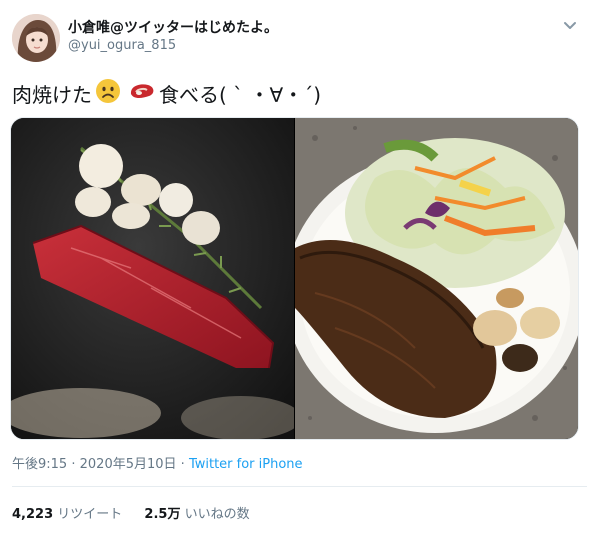 The height and width of the screenshot is (533, 599). What do you see at coordinates (240, 94) in the screenshot?
I see `tweet-text-part2: 食べる( ` ・∀・´)` at bounding box center [240, 94].